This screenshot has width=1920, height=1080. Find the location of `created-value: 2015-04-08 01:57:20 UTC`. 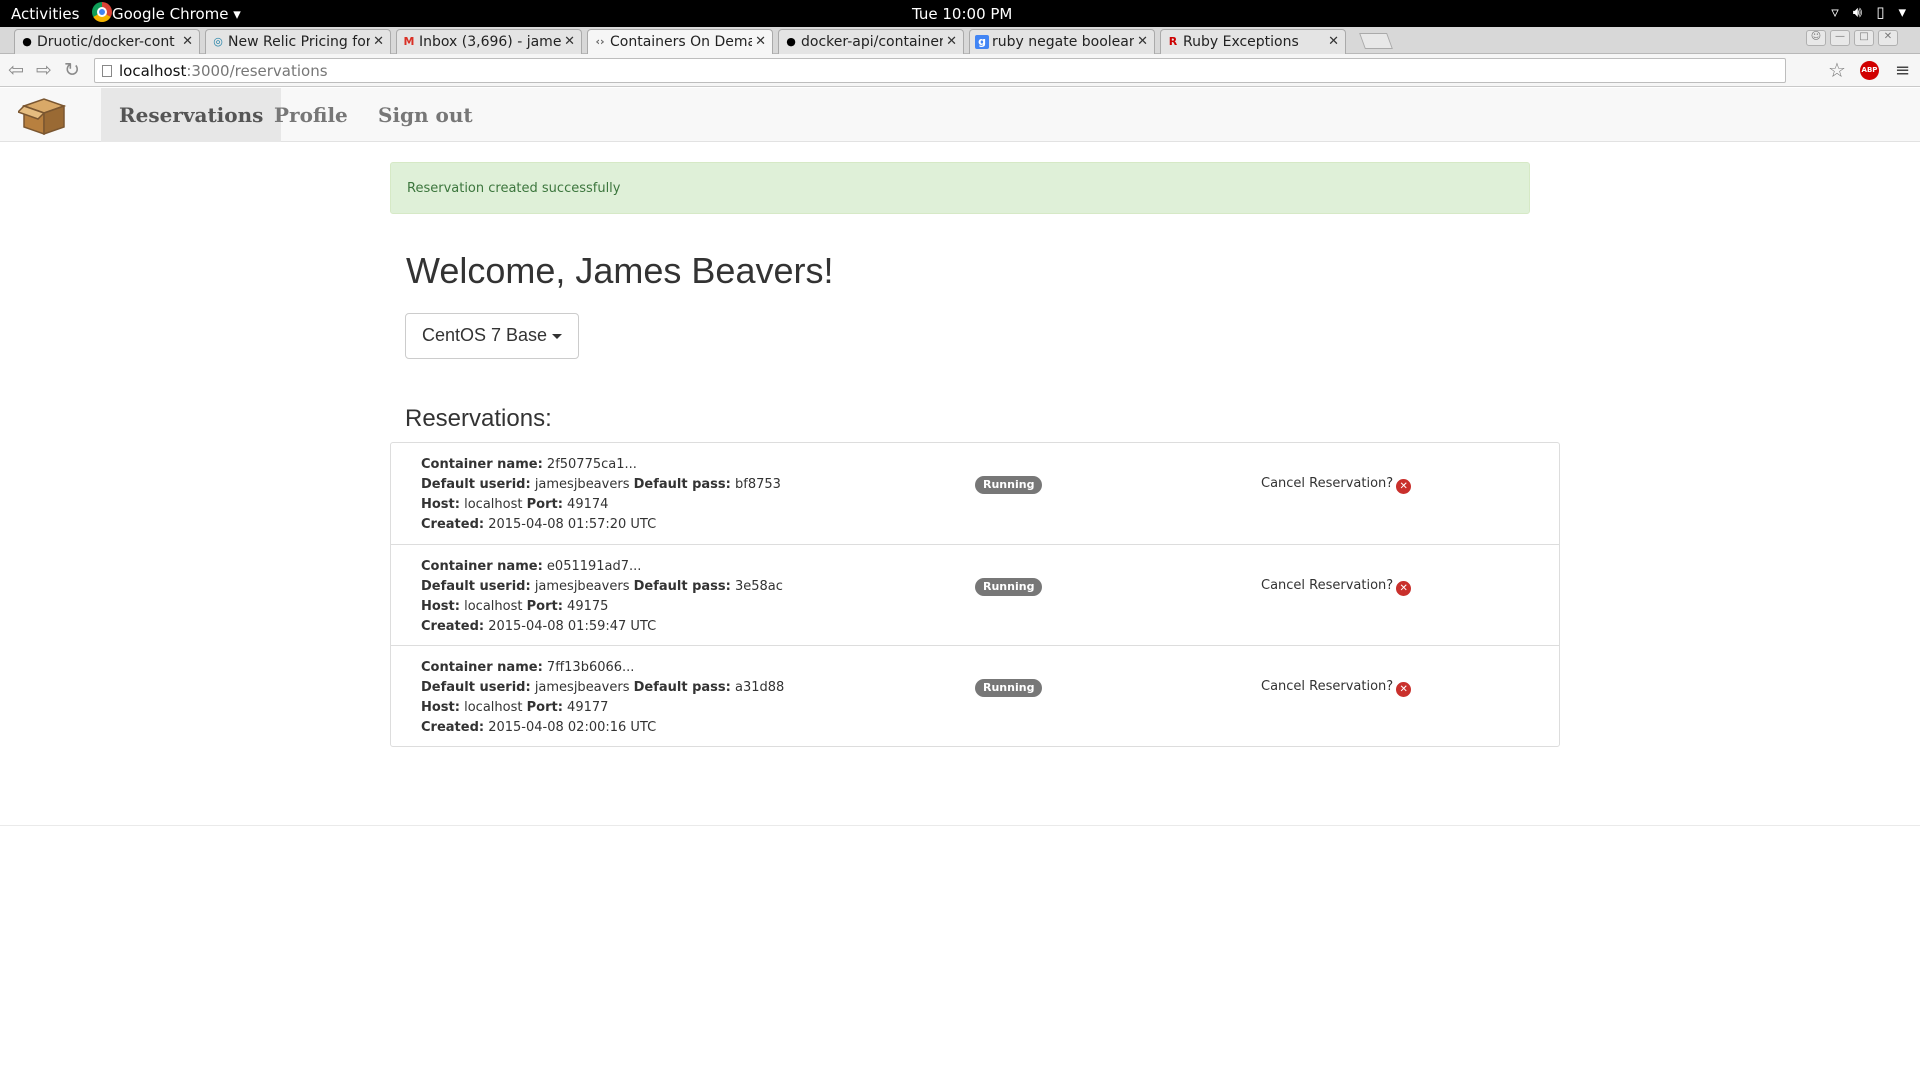

created-value: 2015-04-08 01:57:20 UTC is located at coordinates (572, 524).